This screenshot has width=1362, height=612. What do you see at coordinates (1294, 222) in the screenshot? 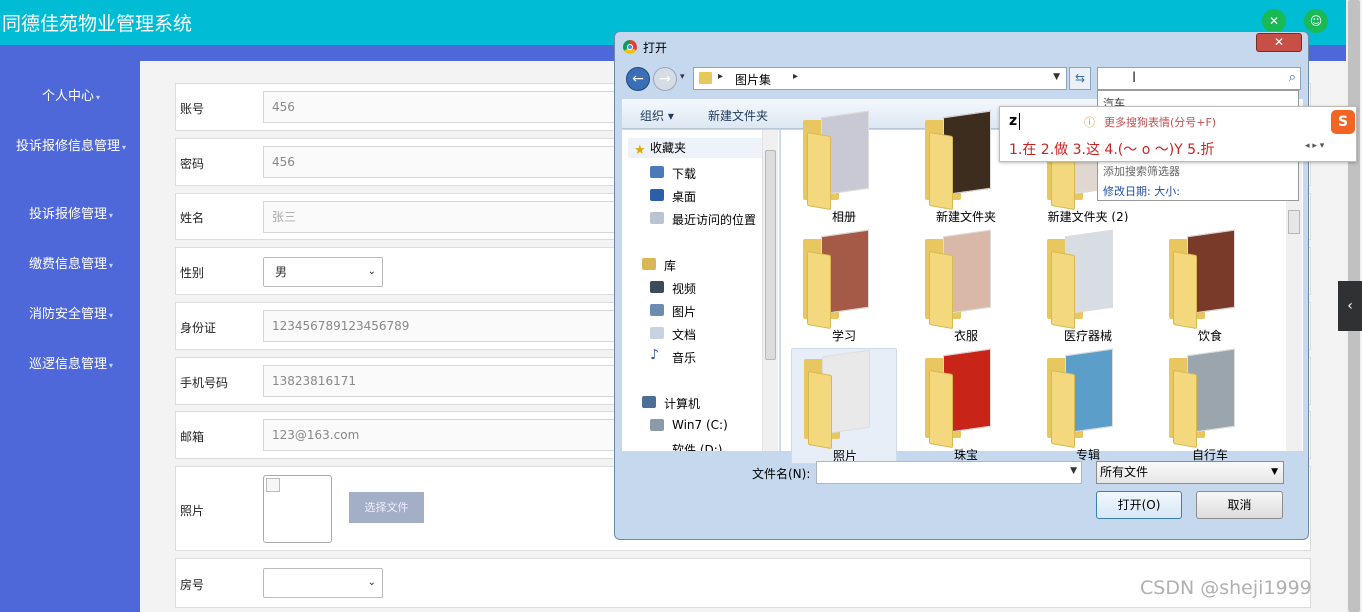
I see `file-list-scrollbar-thumb` at bounding box center [1294, 222].